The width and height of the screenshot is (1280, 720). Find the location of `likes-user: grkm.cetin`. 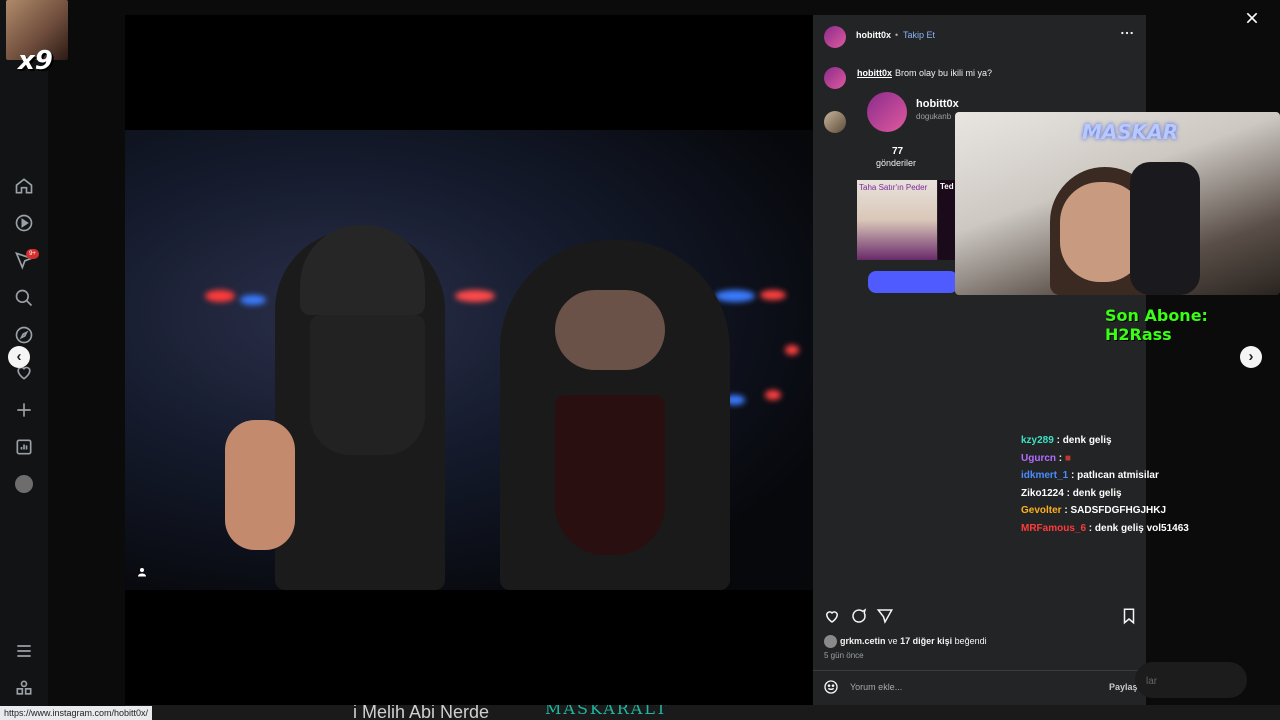

likes-user: grkm.cetin is located at coordinates (863, 641).